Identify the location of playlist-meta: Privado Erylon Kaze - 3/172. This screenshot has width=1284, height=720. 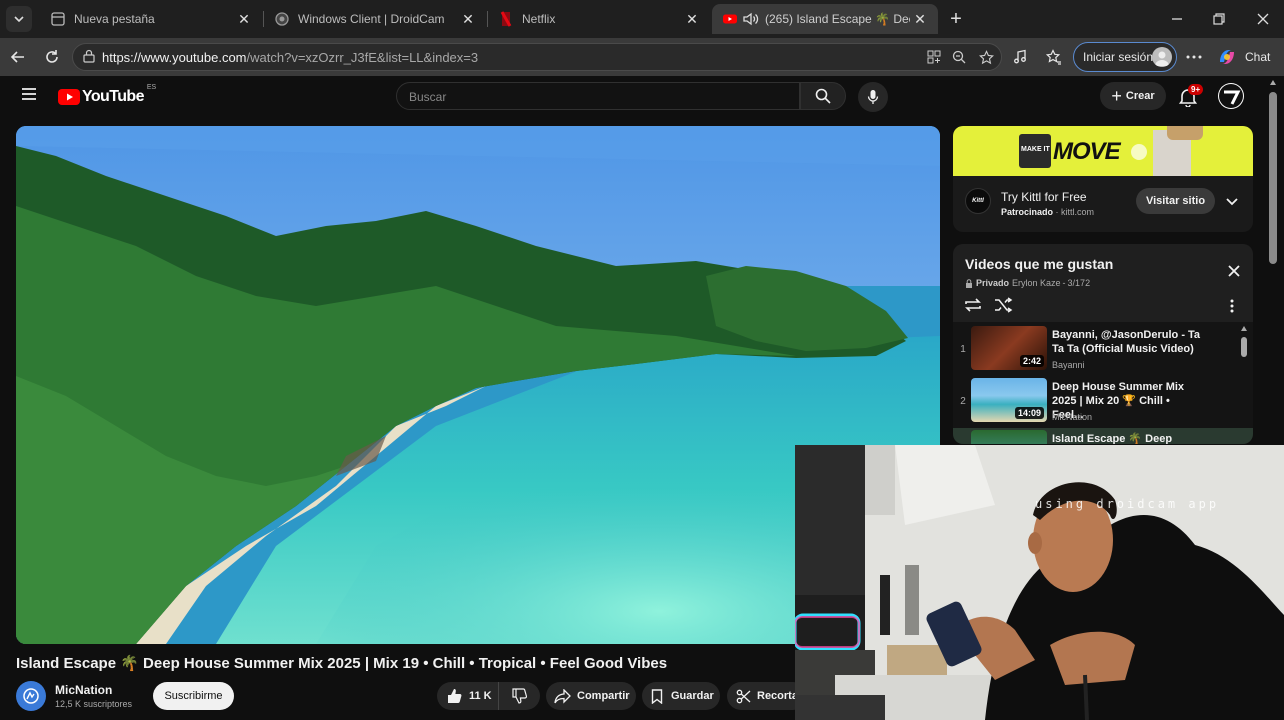
(1027, 283).